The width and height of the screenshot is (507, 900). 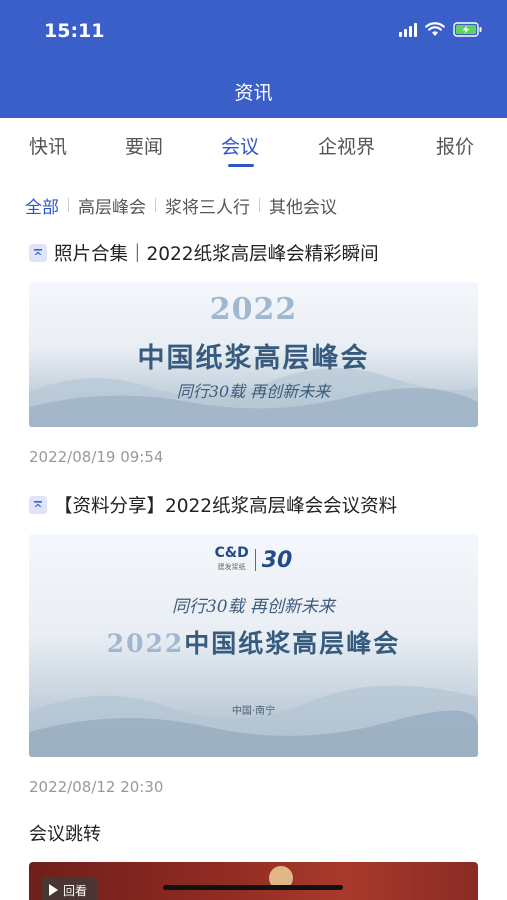 What do you see at coordinates (65, 834) in the screenshot?
I see `section-title: 会议跳转` at bounding box center [65, 834].